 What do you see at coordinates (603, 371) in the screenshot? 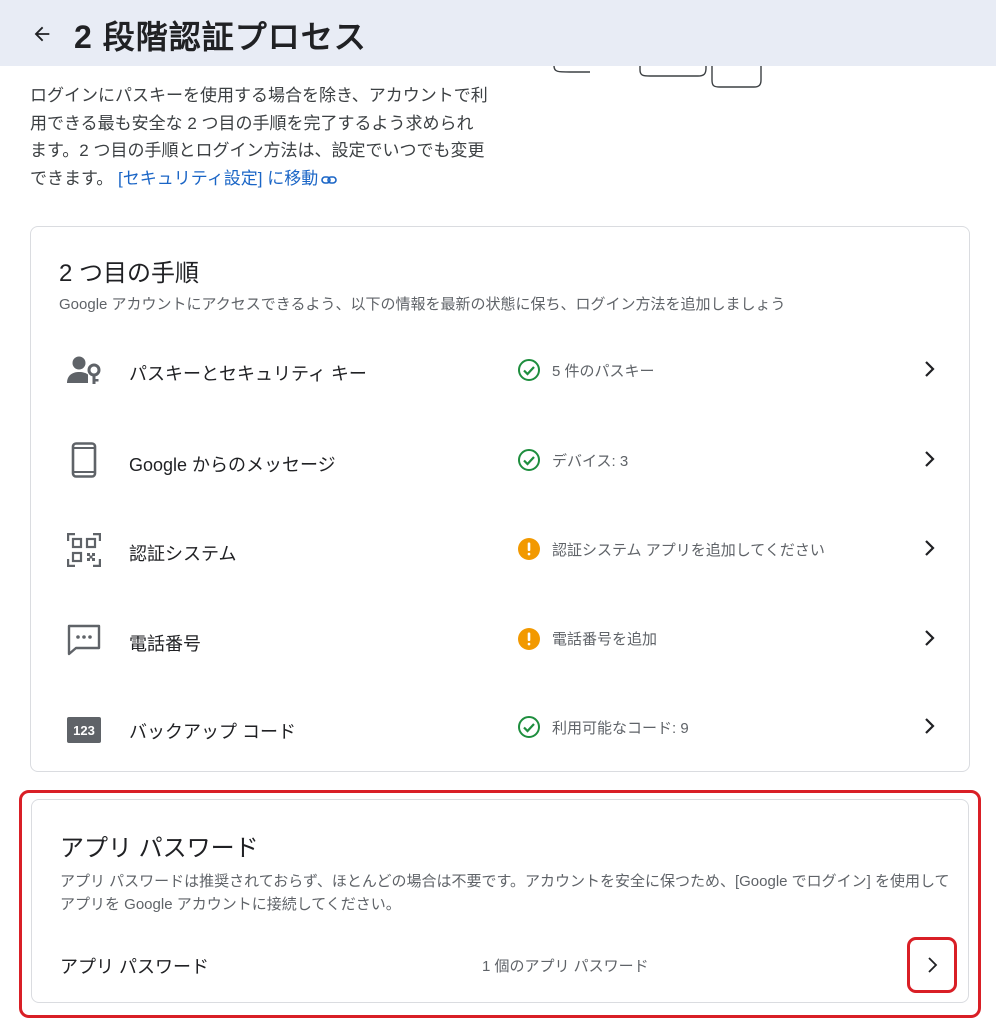
I see `row-status: 5 件のパスキー` at bounding box center [603, 371].